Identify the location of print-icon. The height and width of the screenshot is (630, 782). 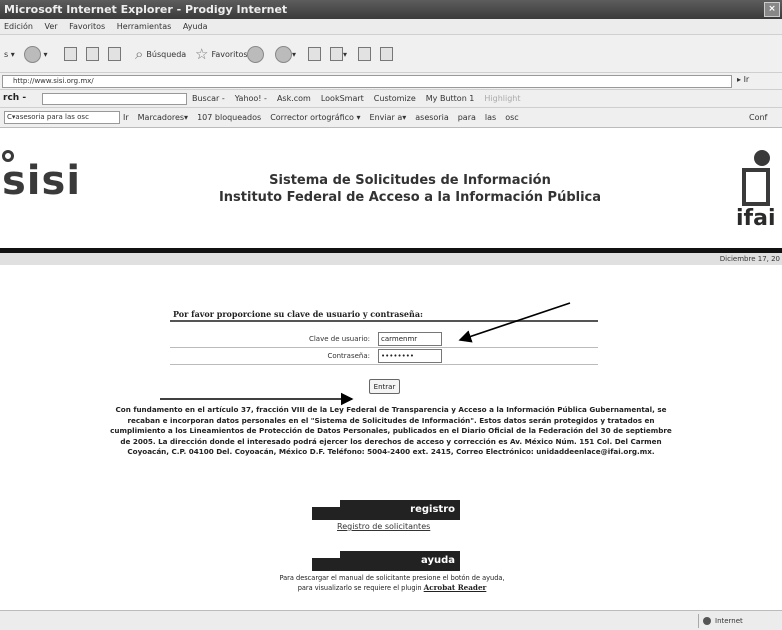
(314, 54).